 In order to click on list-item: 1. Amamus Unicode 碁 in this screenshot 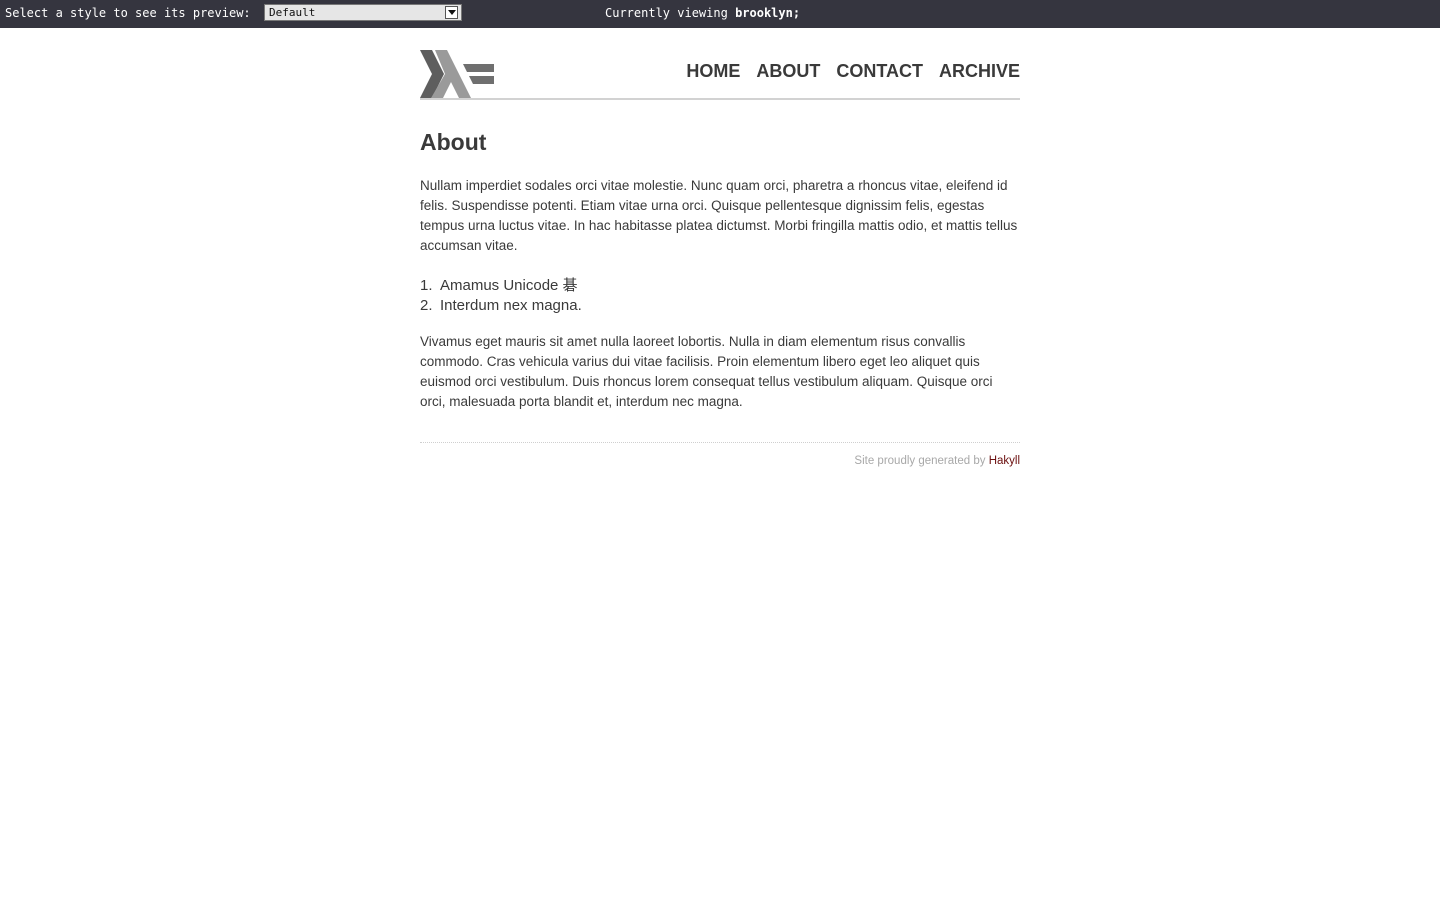, I will do `click(501, 286)`.